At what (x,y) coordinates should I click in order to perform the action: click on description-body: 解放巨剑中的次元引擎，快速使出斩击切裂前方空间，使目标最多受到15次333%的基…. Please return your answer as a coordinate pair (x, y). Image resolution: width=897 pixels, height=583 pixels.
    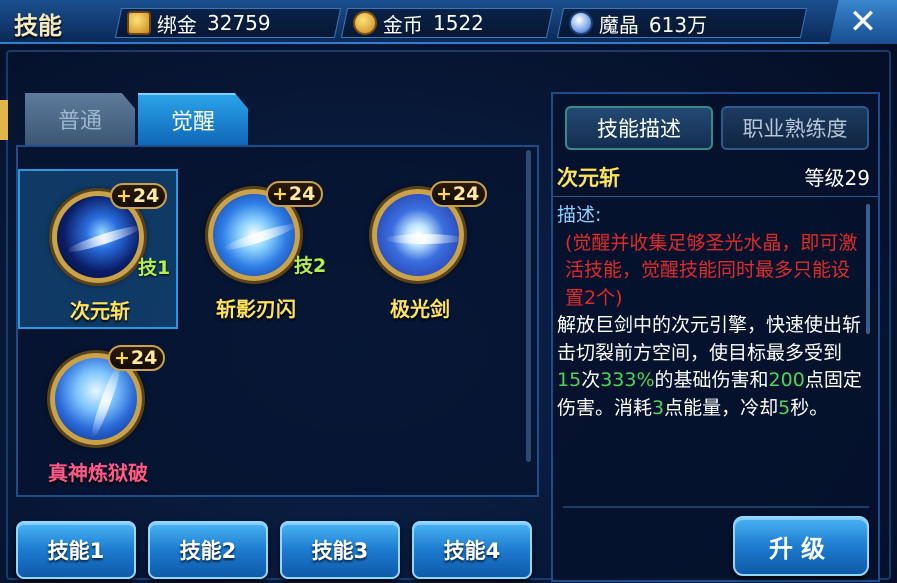
    Looking at the image, I should click on (709, 366).